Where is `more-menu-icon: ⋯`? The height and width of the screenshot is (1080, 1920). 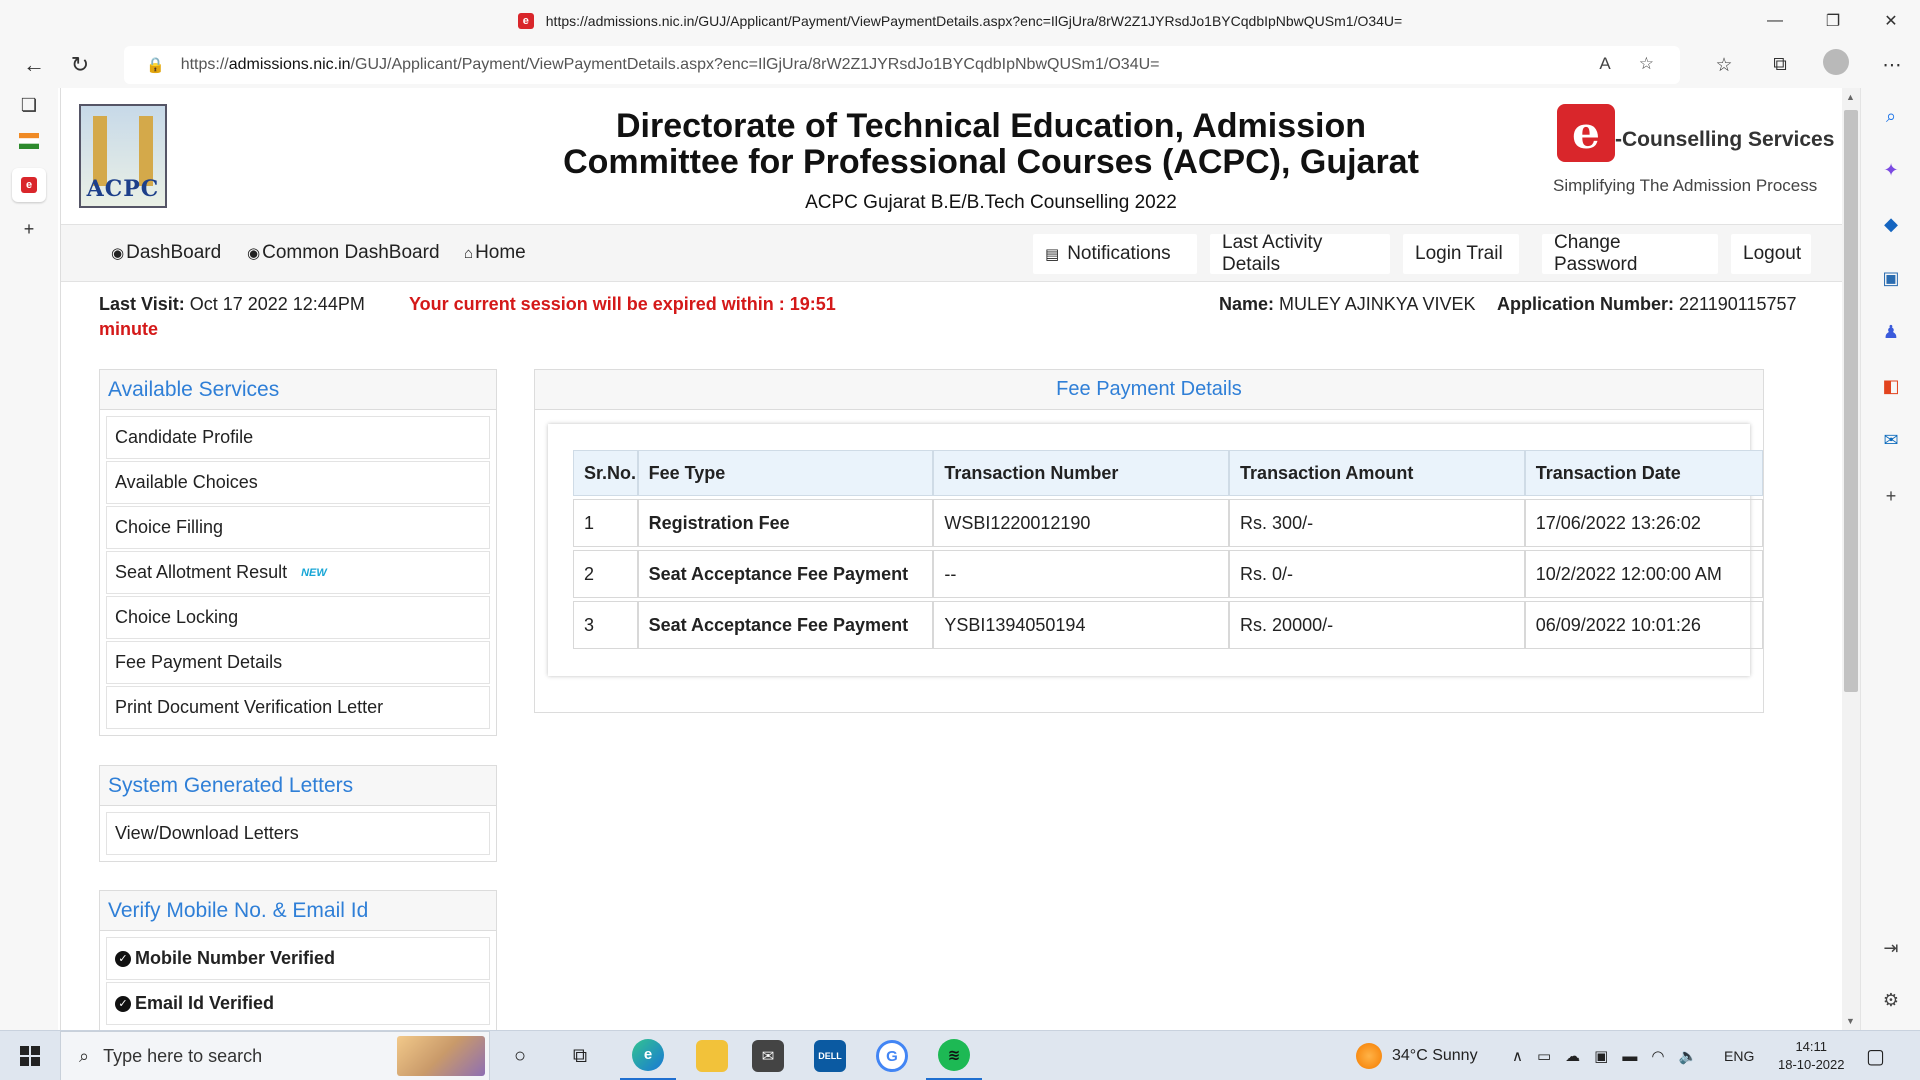
more-menu-icon: ⋯ is located at coordinates (1892, 65).